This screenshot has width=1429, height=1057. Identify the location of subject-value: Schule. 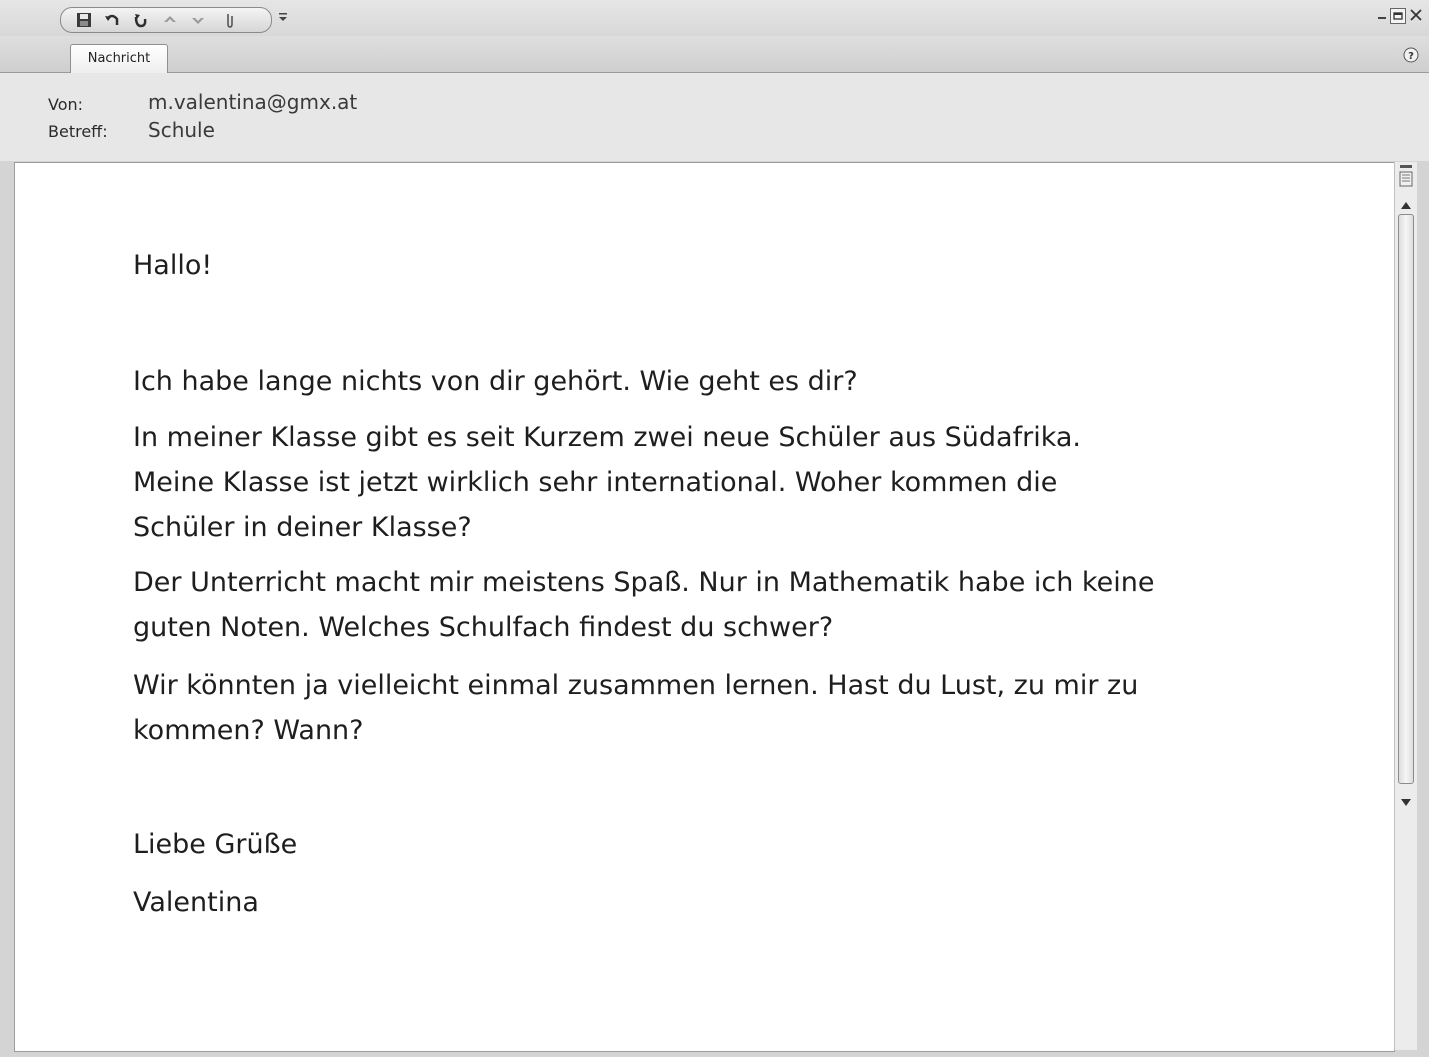
(181, 130).